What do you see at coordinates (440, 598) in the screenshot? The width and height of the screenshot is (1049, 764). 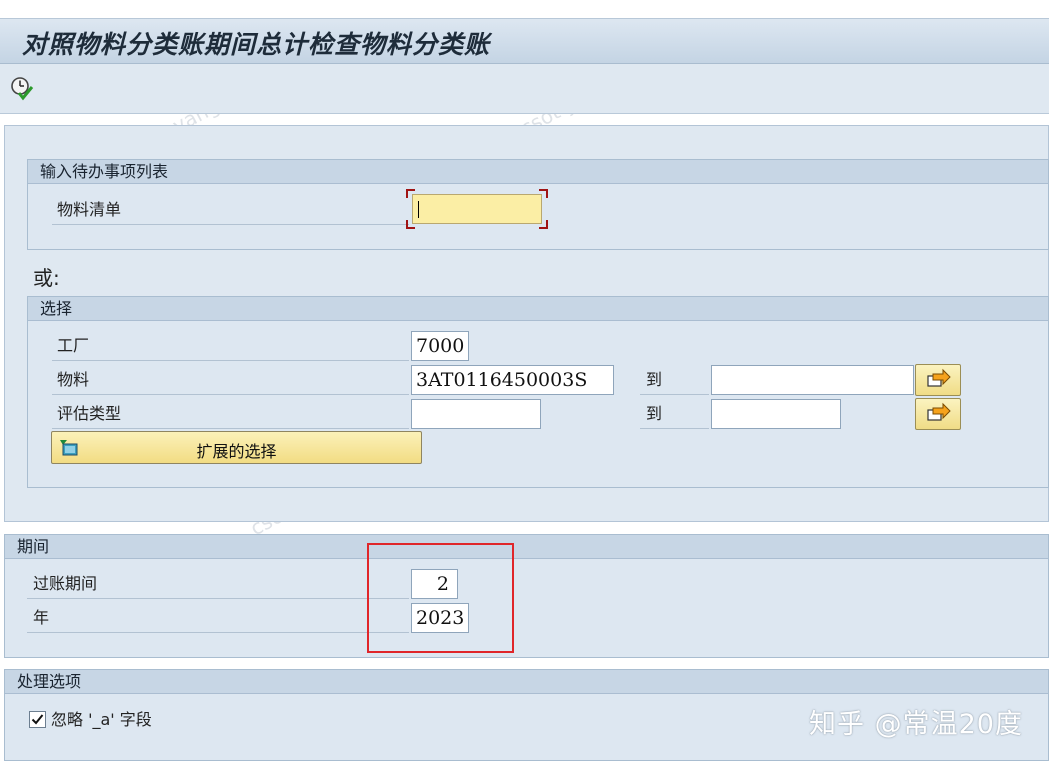 I see `highlight-annotation-box` at bounding box center [440, 598].